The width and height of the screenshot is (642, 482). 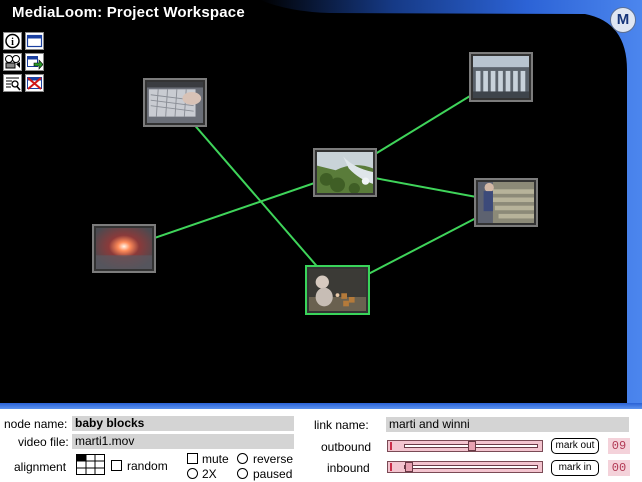 I want to click on inbound-slider, so click(x=465, y=467).